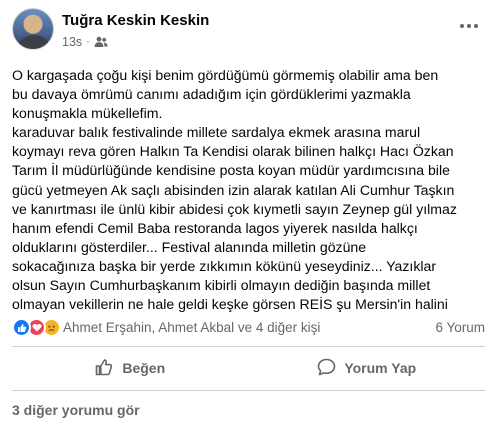 The width and height of the screenshot is (497, 424). I want to click on reaction-icons, so click(36, 327).